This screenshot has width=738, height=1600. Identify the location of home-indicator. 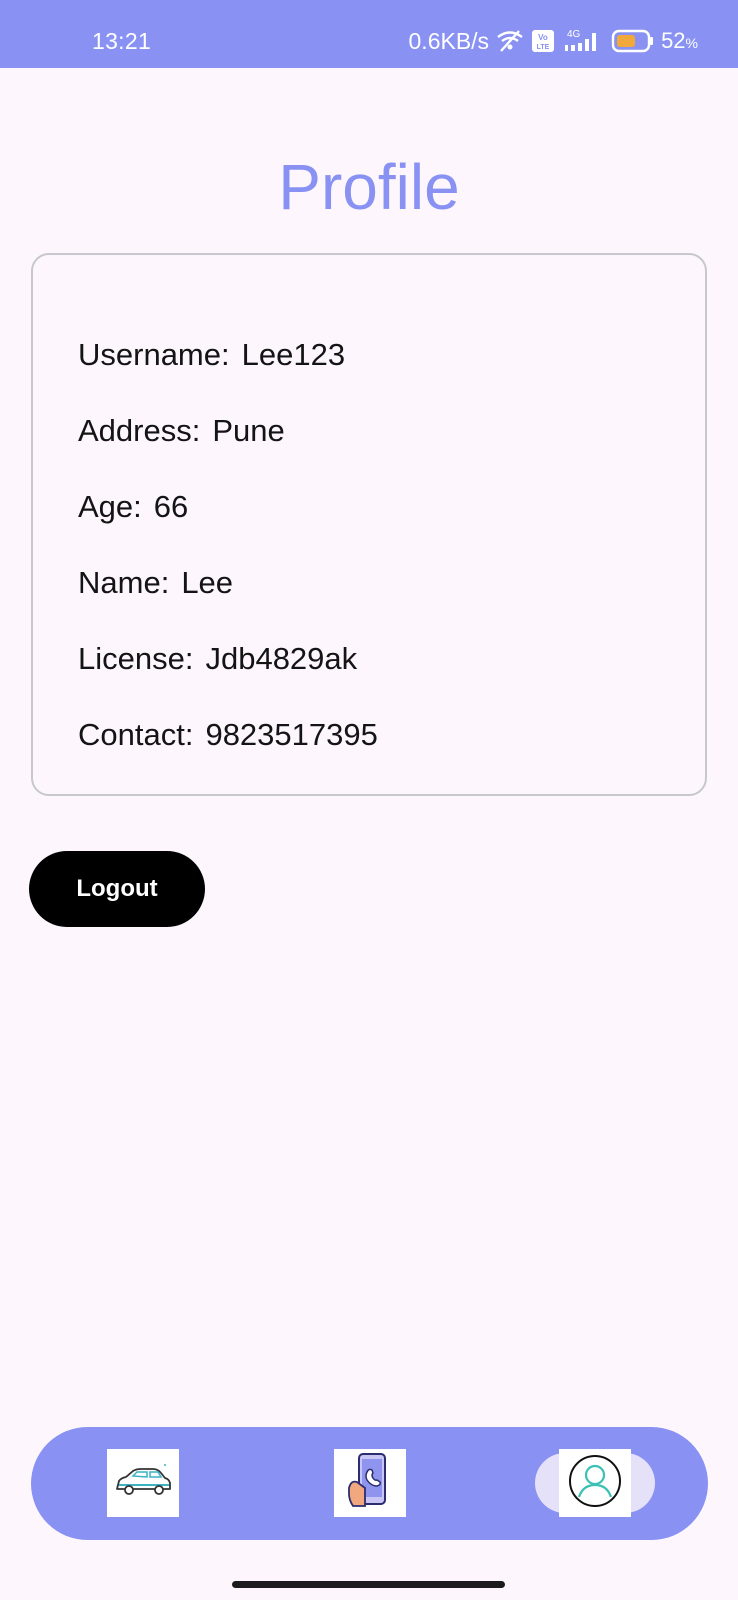
(368, 1584).